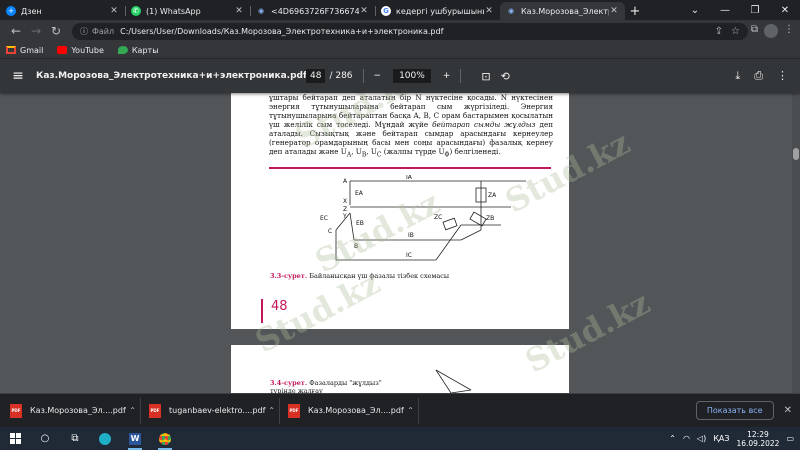 The height and width of the screenshot is (450, 800). What do you see at coordinates (490, 218) in the screenshot?
I see `label-zb: ZB` at bounding box center [490, 218].